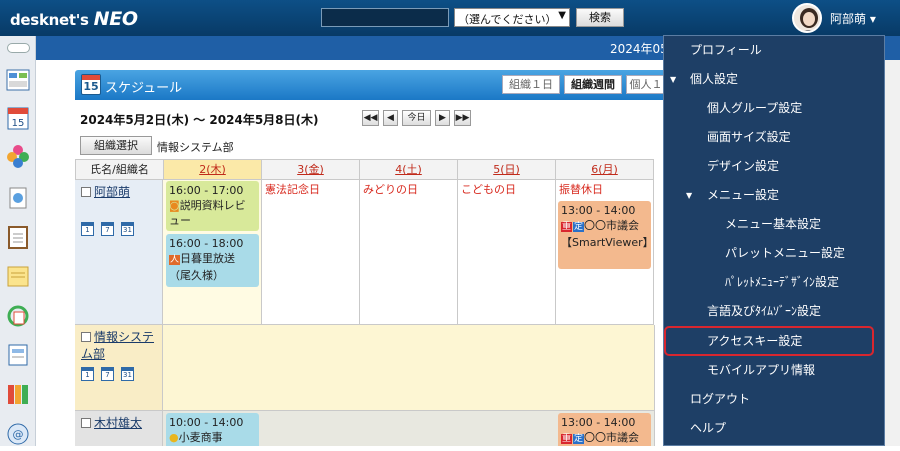 The width and height of the screenshot is (900, 451). I want to click on column-header-day: 6(月), so click(604, 169).